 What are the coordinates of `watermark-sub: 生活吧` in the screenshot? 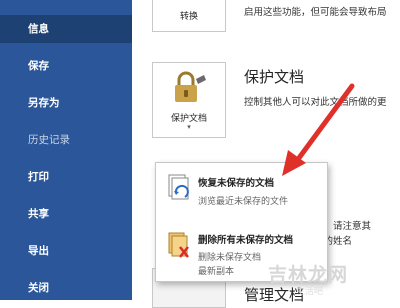 It's located at (310, 292).